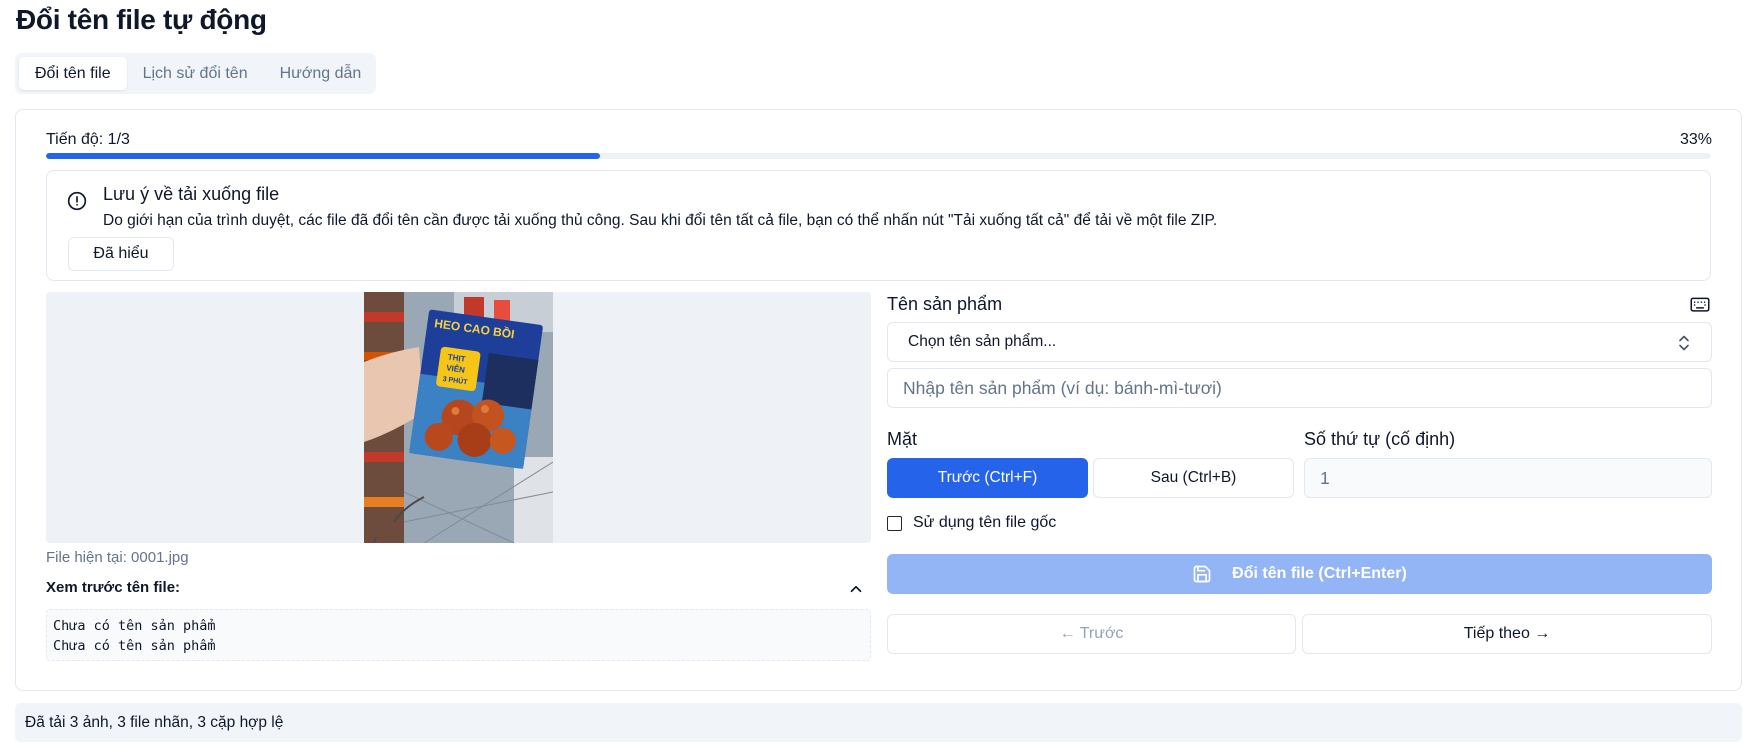 This screenshot has height=754, width=1756. Describe the element at coordinates (945, 304) in the screenshot. I see `product-name-label: Tên sản phẩm` at that location.